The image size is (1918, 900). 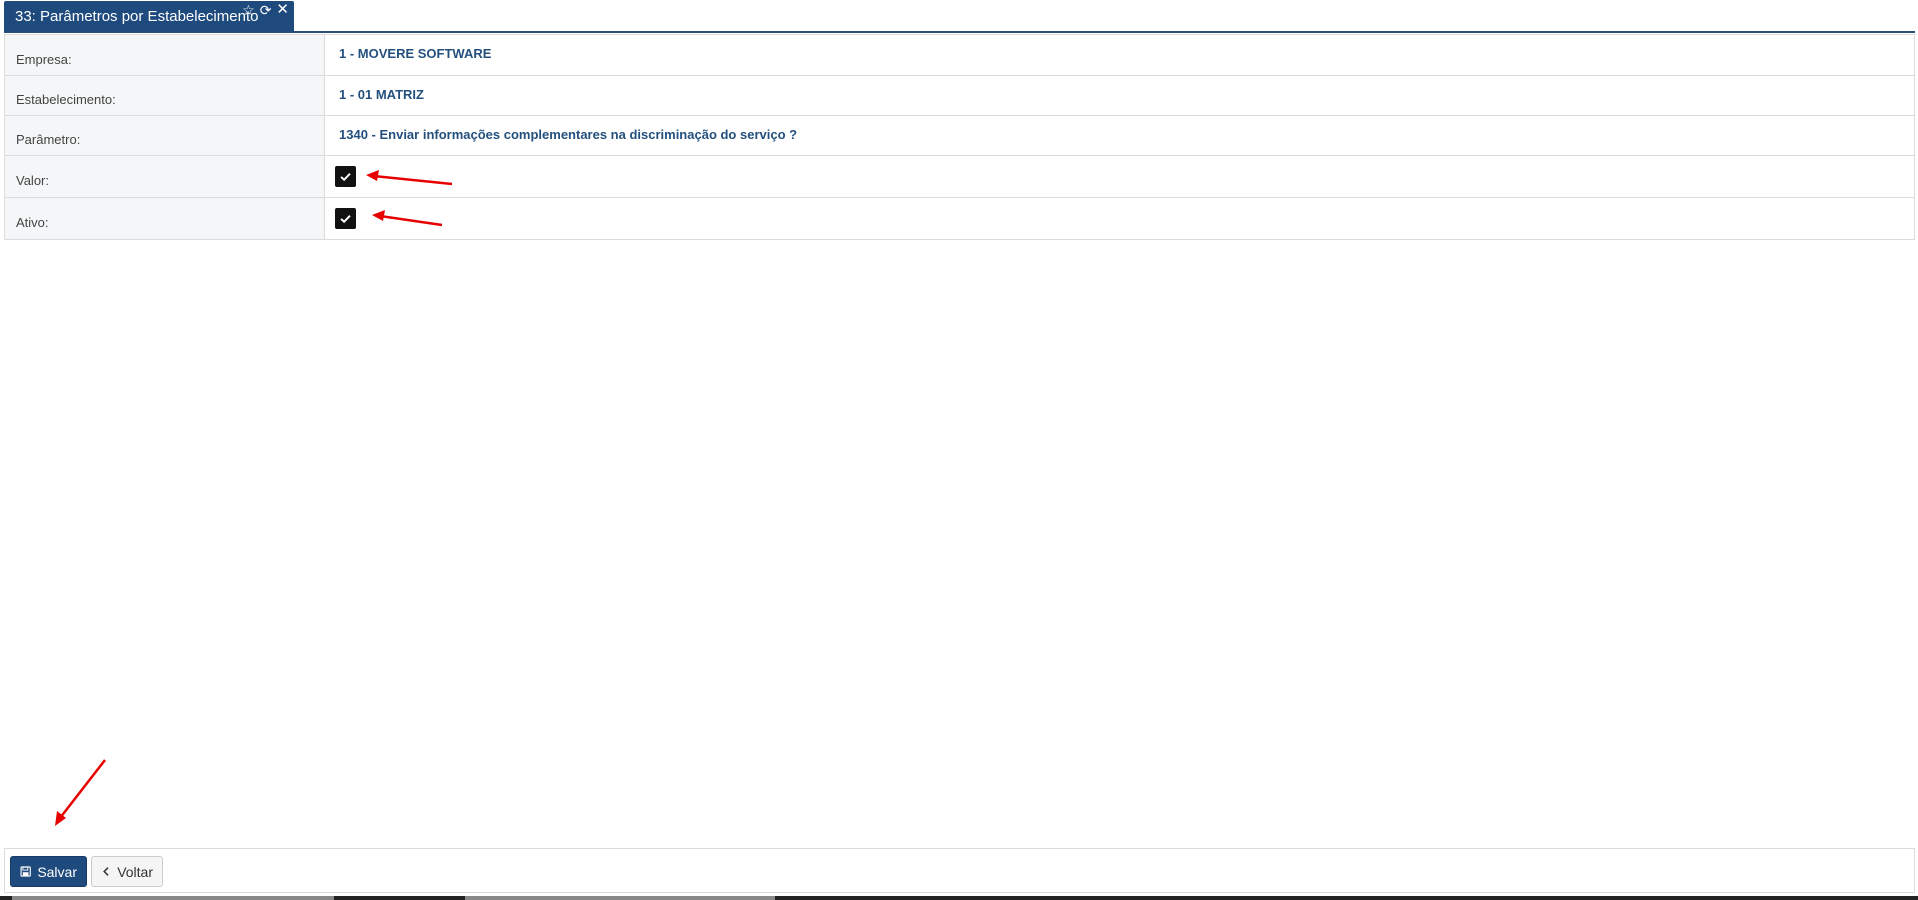 What do you see at coordinates (248, 10) in the screenshot?
I see `star-icon: ☆` at bounding box center [248, 10].